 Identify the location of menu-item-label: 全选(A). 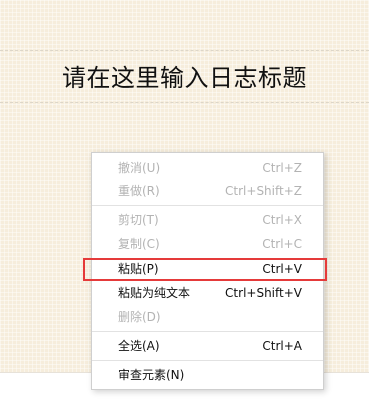
(139, 346).